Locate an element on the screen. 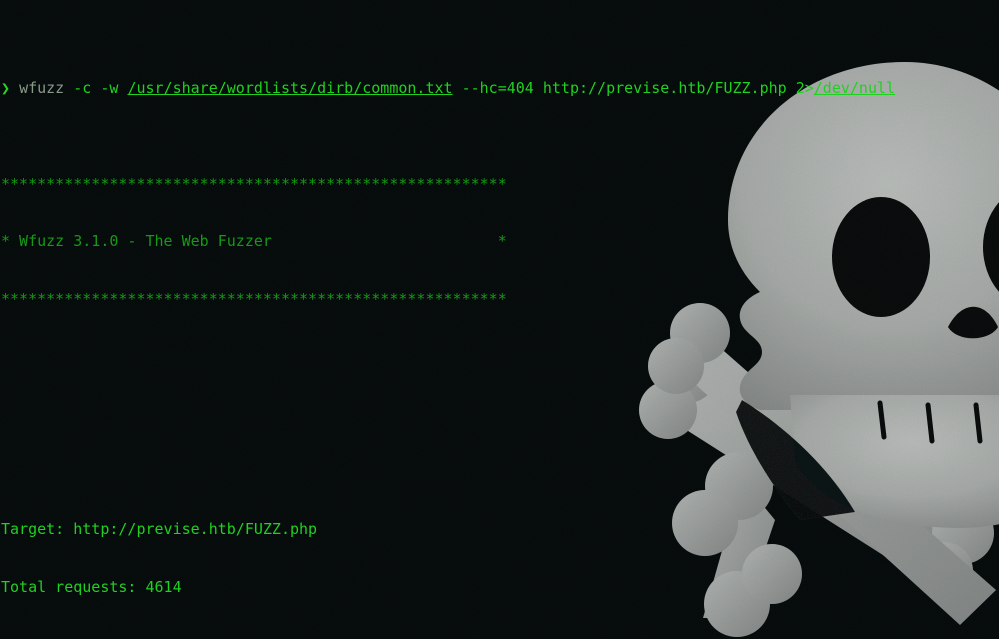 The height and width of the screenshot is (639, 999). total-requests-line: Total requests: 4614 is located at coordinates (91, 586).